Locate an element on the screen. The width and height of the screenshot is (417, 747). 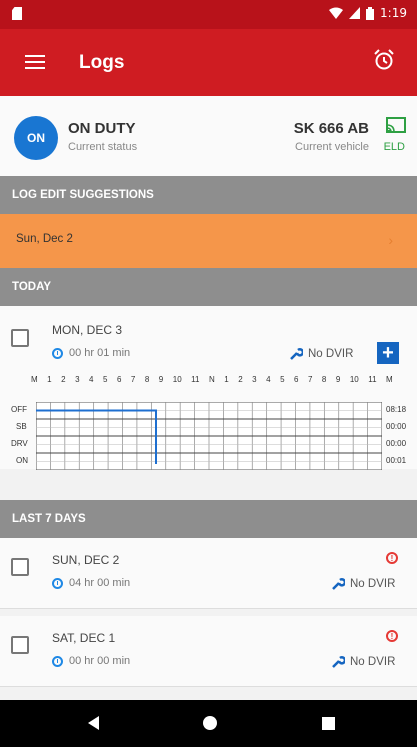
app-bar: Logs is located at coordinates (208, 62).